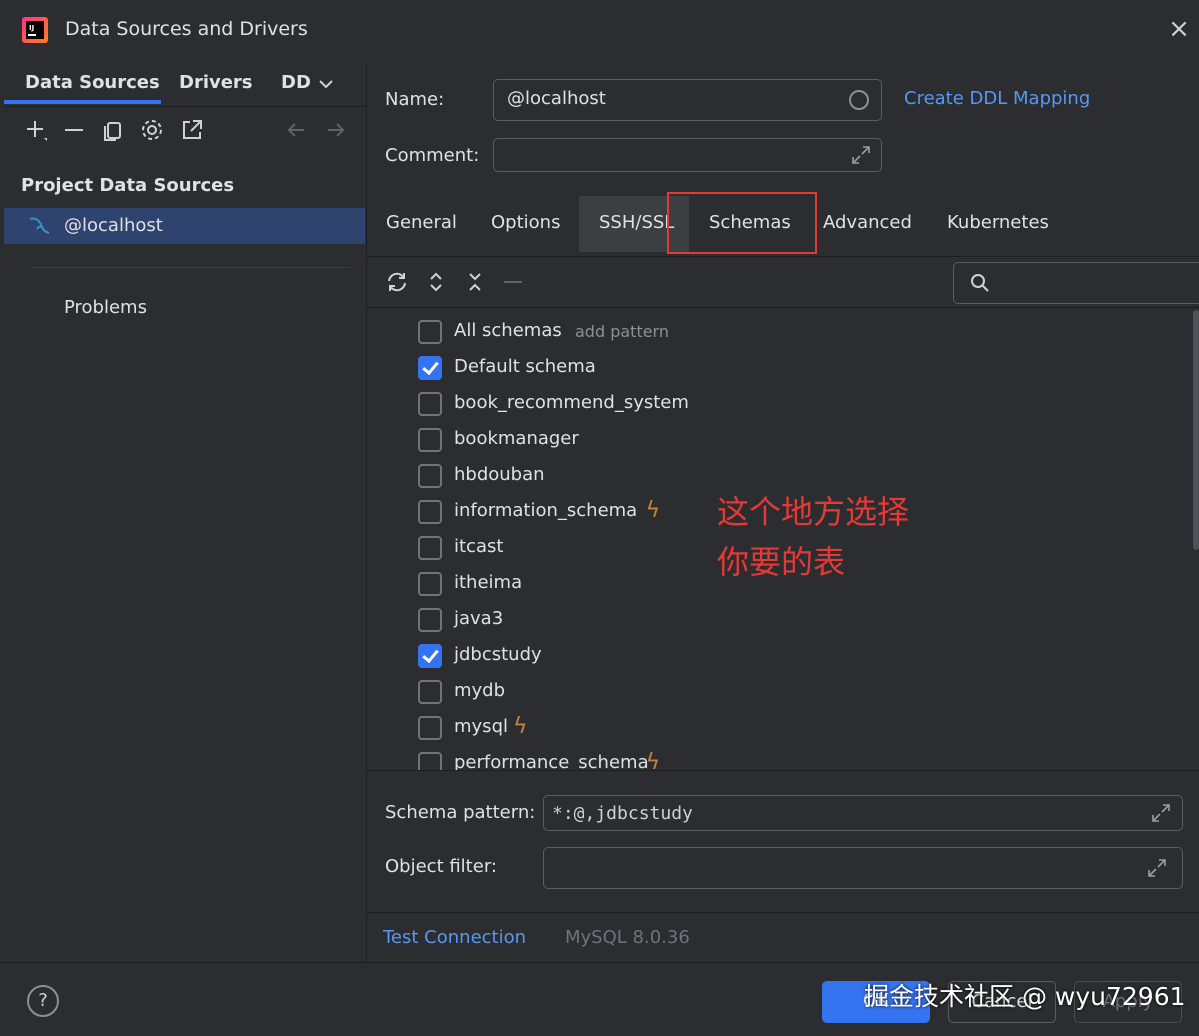  Describe the element at coordinates (479, 546) in the screenshot. I see `schema-label: itcast` at that location.